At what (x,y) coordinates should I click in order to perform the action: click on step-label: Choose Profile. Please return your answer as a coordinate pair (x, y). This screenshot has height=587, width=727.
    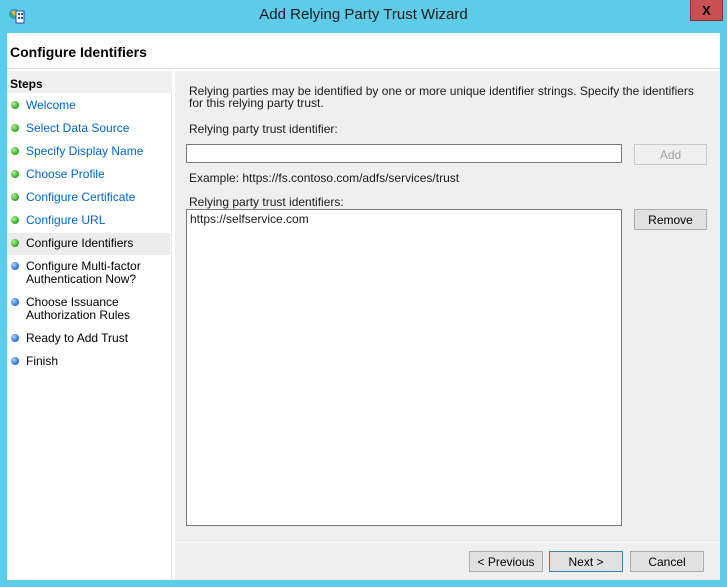
    Looking at the image, I should click on (65, 173).